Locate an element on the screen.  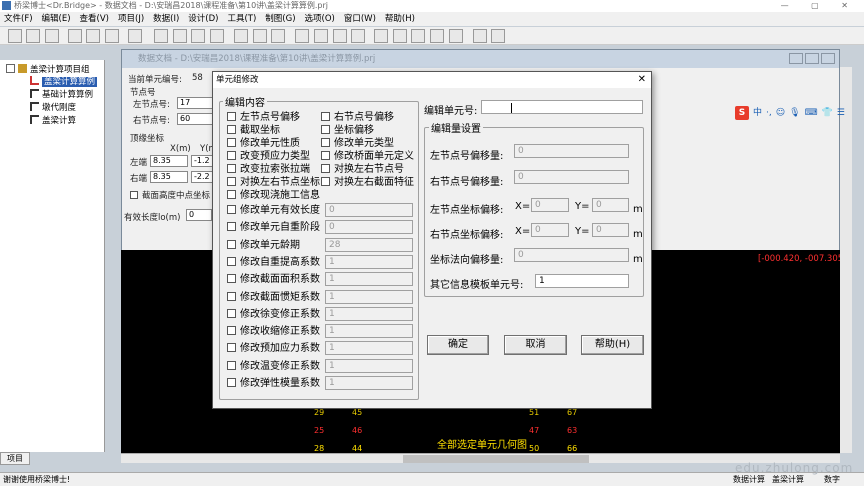
cut-icon is located at coordinates (112, 36).